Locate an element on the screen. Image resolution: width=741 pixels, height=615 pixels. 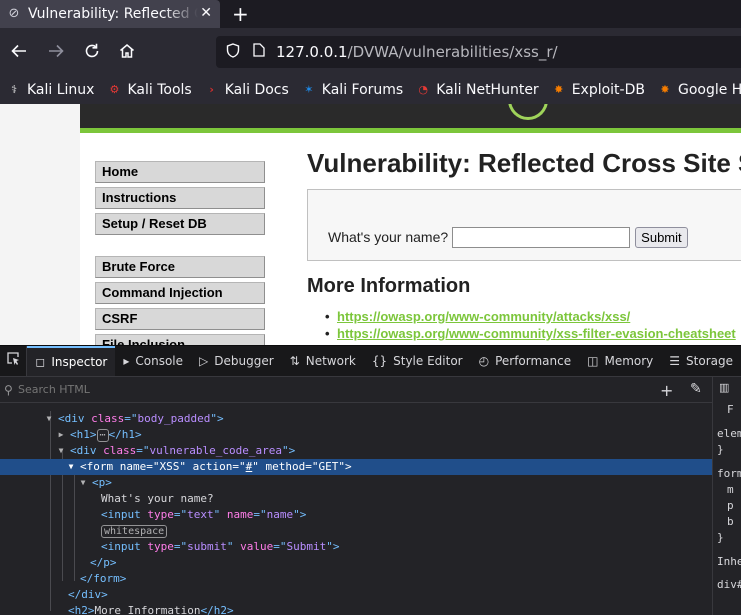
bookmark-kali-forums: ✶ Kali Forums is located at coordinates (352, 90).